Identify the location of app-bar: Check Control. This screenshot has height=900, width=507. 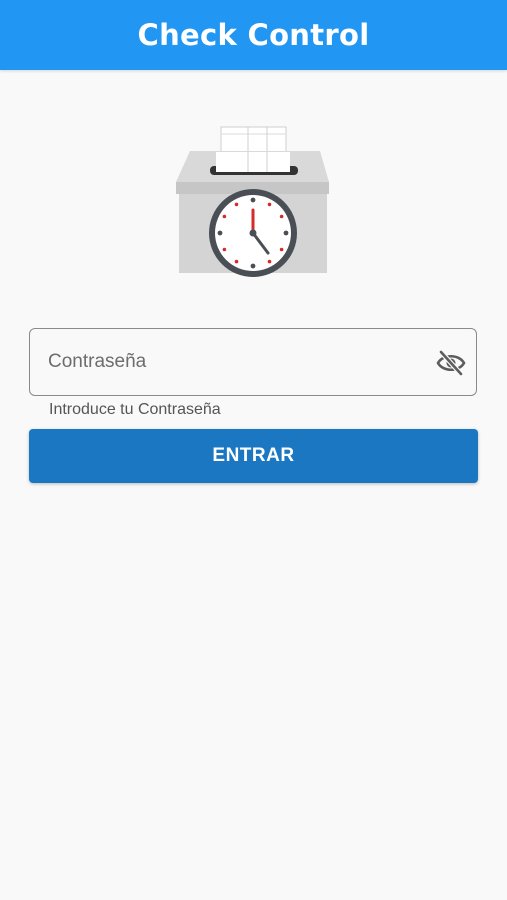
(253, 35).